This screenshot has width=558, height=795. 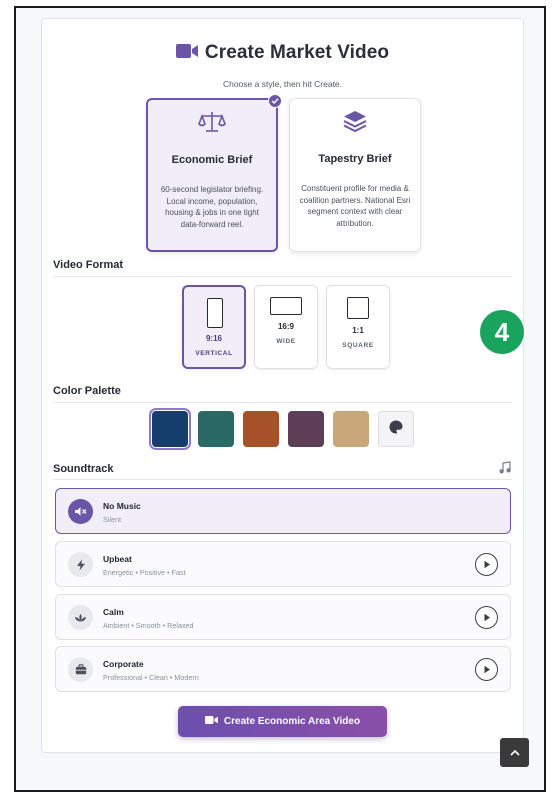 I want to click on style-name: Economic Brief, so click(x=212, y=160).